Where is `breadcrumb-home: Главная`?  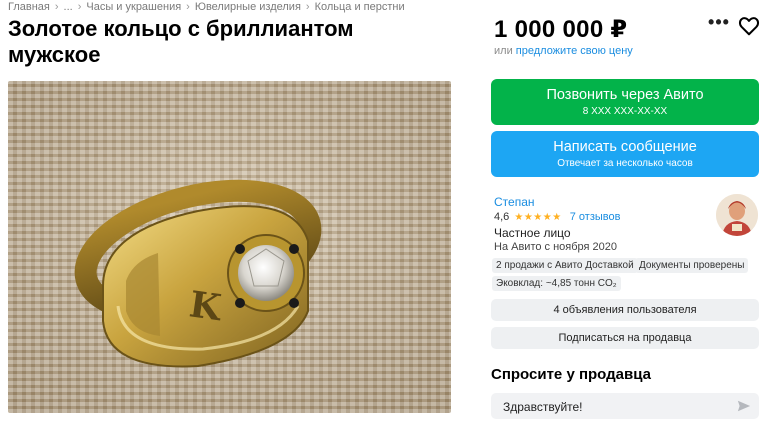 breadcrumb-home: Главная is located at coordinates (29, 7).